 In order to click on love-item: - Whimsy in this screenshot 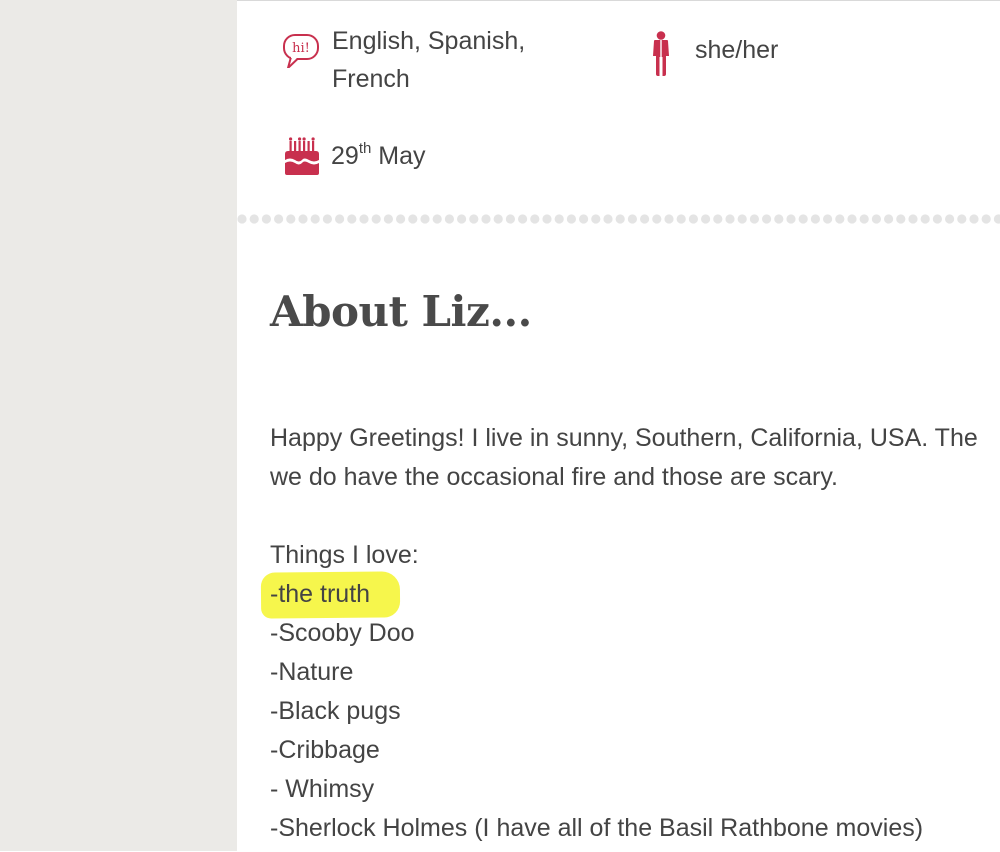, I will do `click(322, 789)`.